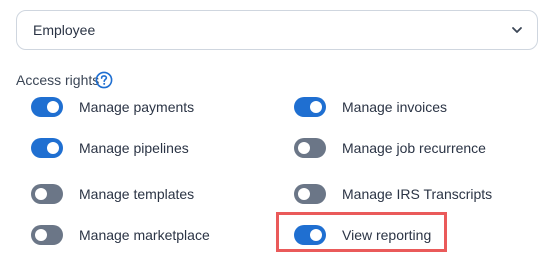 The height and width of the screenshot is (261, 545). What do you see at coordinates (64, 30) in the screenshot?
I see `role-select-value: Employee` at bounding box center [64, 30].